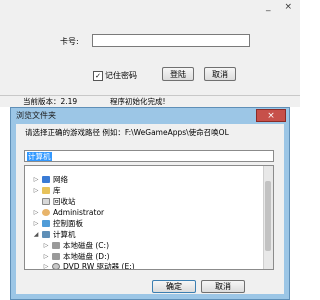  Describe the element at coordinates (99, 265) in the screenshot. I see `tree-item-label: DVD RW 驱动器 (E:)` at that location.